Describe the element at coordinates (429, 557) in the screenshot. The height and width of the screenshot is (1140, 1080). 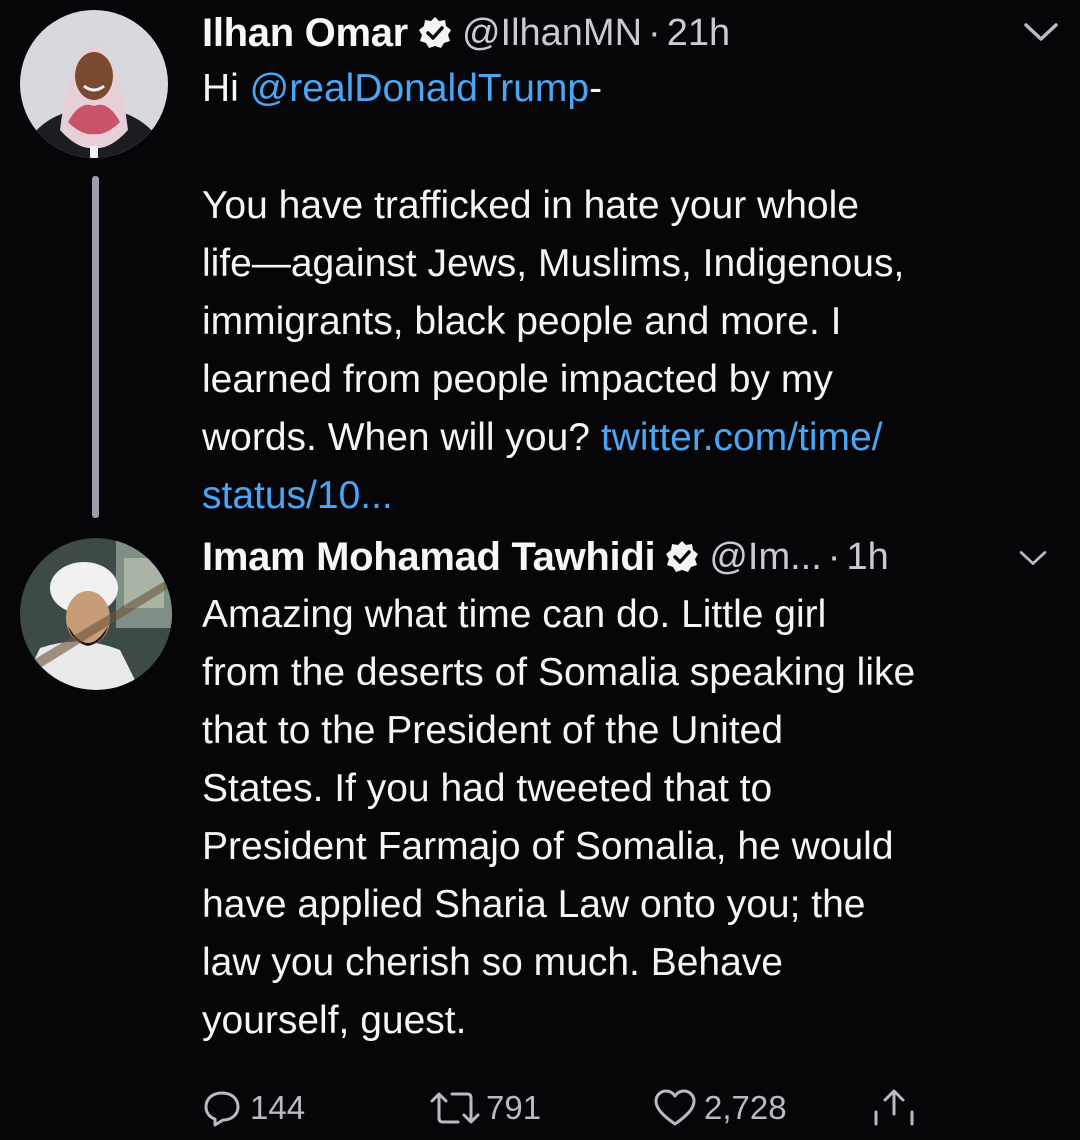
I see `tweet2-author-name: Imam Mohamad Tawhidi` at that location.